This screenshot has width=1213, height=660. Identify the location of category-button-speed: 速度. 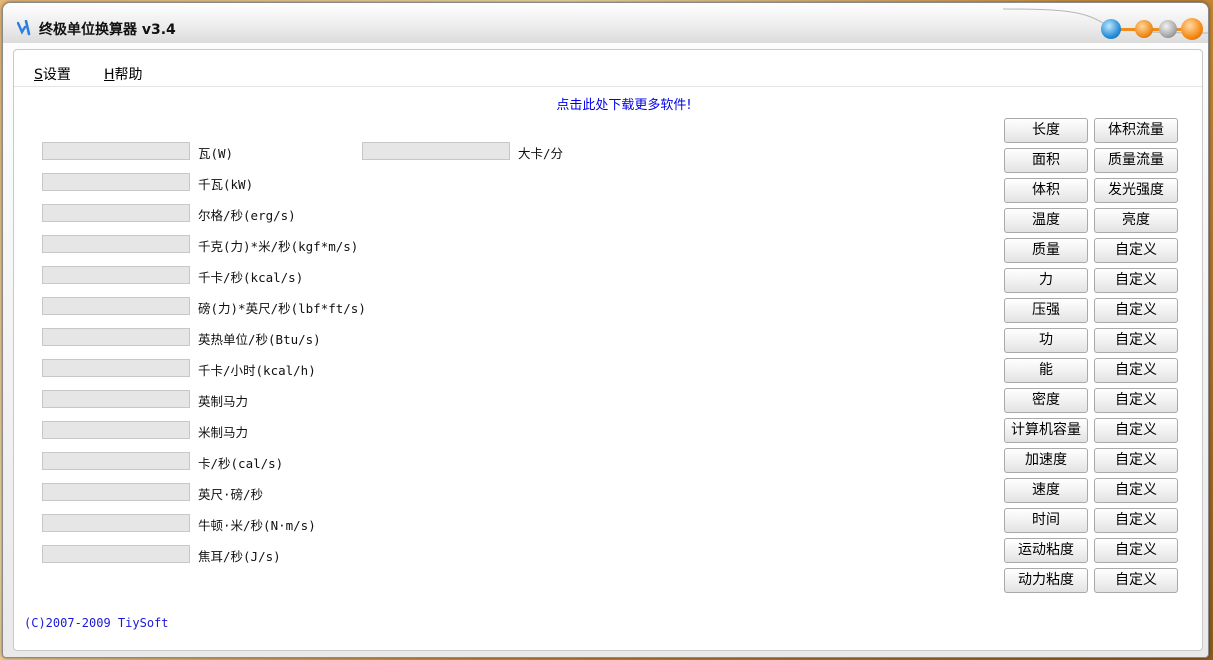
(1046, 490).